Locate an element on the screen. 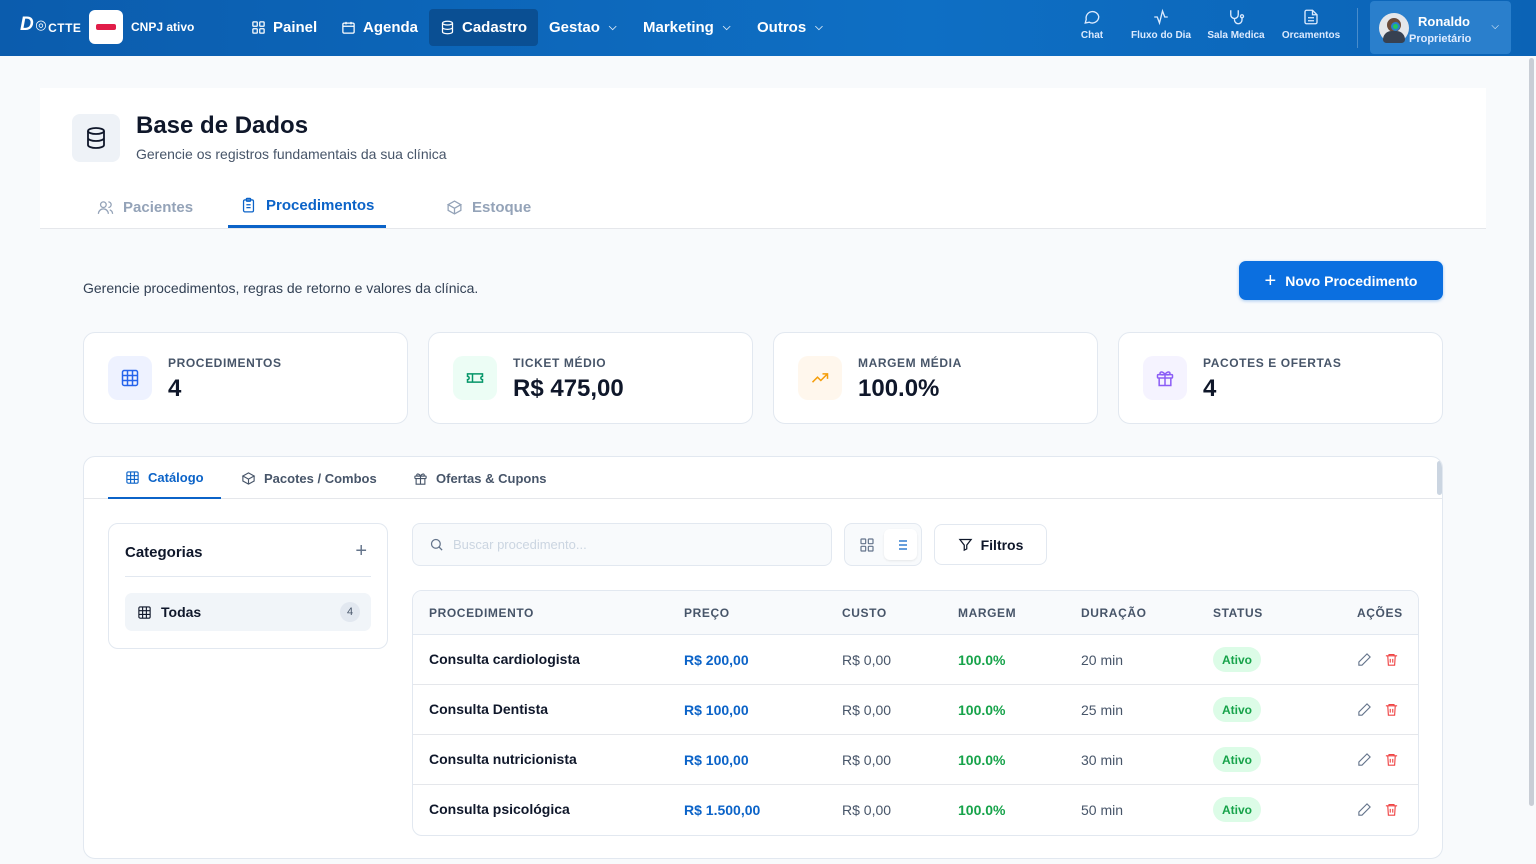  users-icon is located at coordinates (105, 207).